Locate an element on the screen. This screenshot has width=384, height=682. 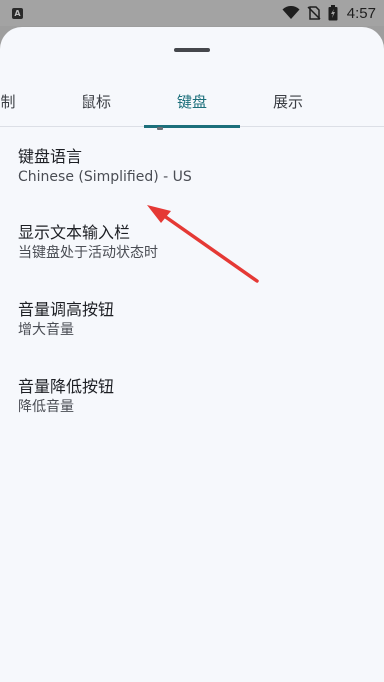
setting-title: 音量降低按钮 is located at coordinates (66, 386).